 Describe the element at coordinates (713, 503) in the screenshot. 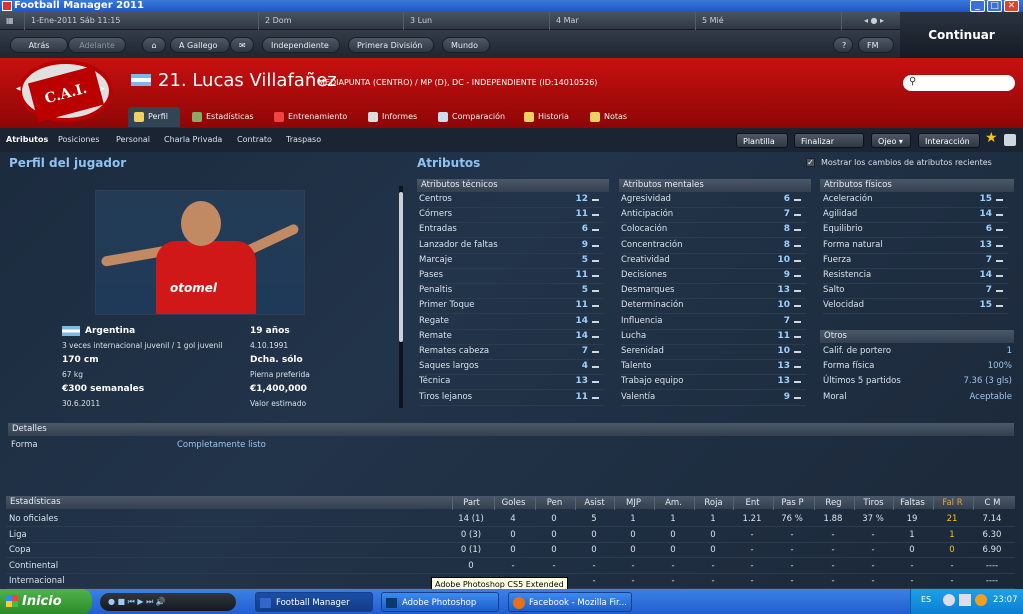

I see `stats-column-header: Roja` at that location.